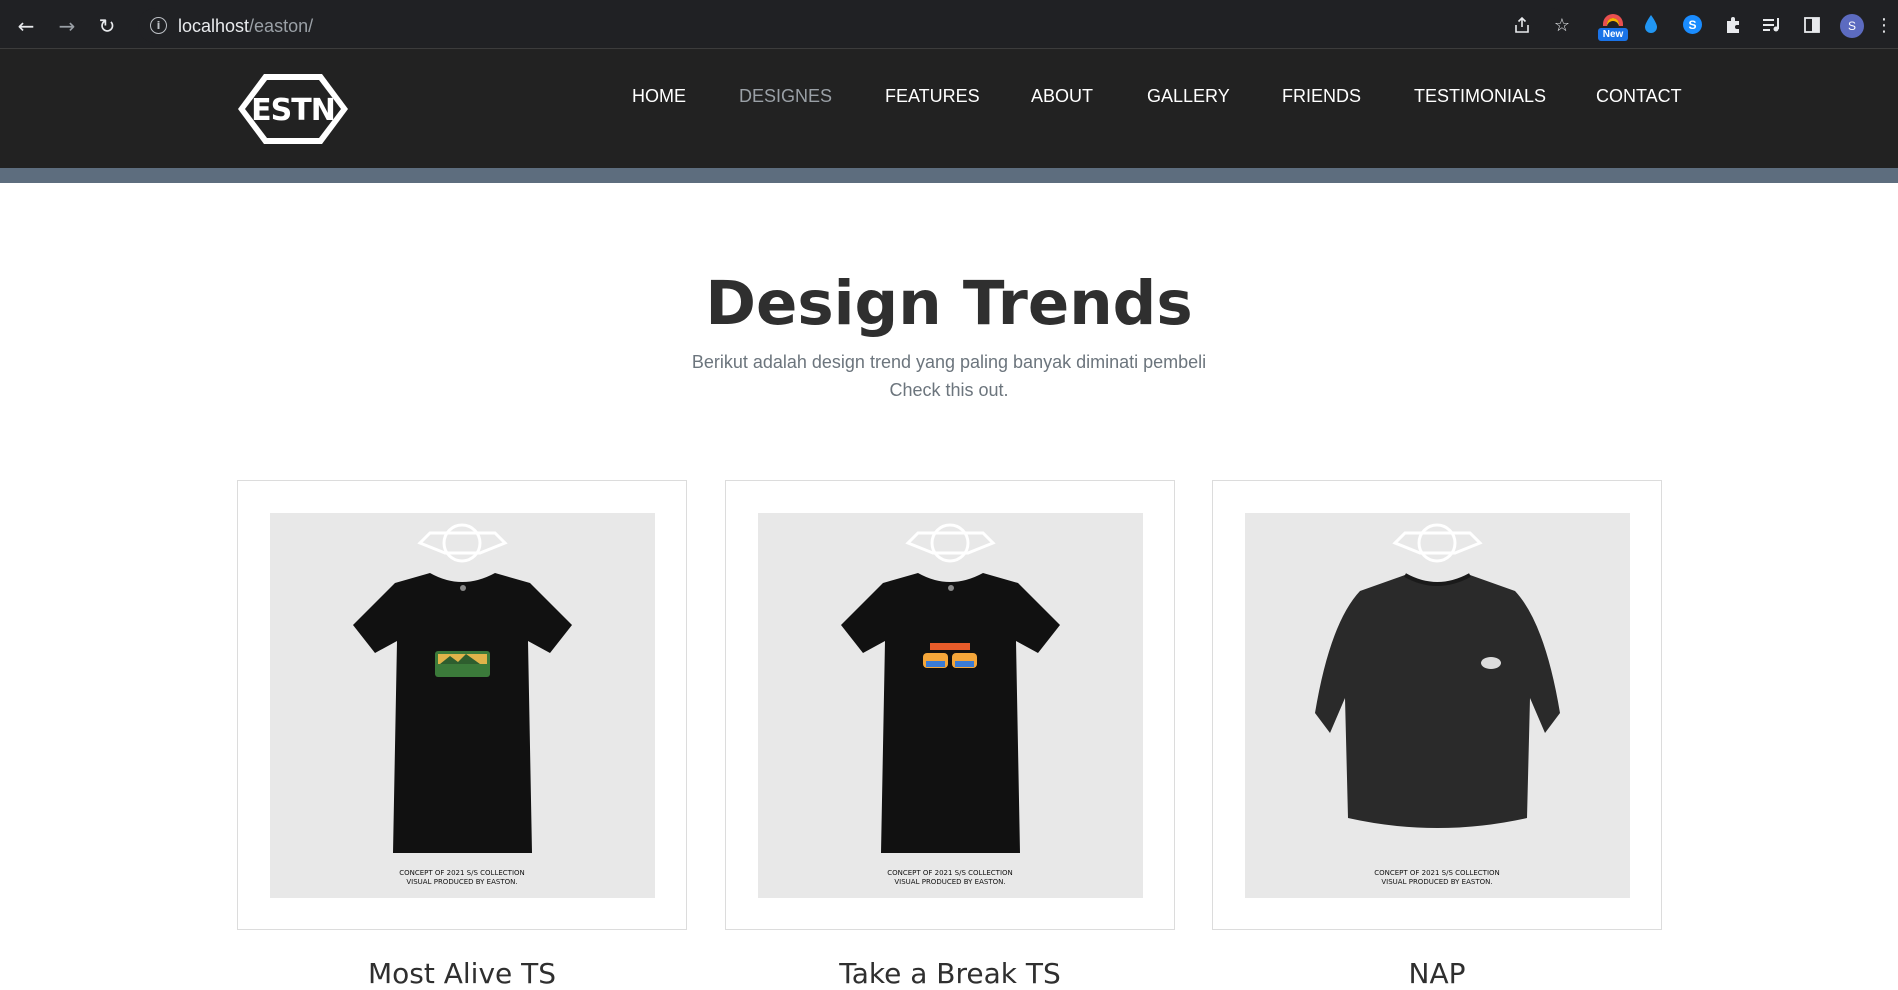 This screenshot has width=1898, height=990. What do you see at coordinates (281, 26) in the screenshot?
I see `url-path: /easton/` at bounding box center [281, 26].